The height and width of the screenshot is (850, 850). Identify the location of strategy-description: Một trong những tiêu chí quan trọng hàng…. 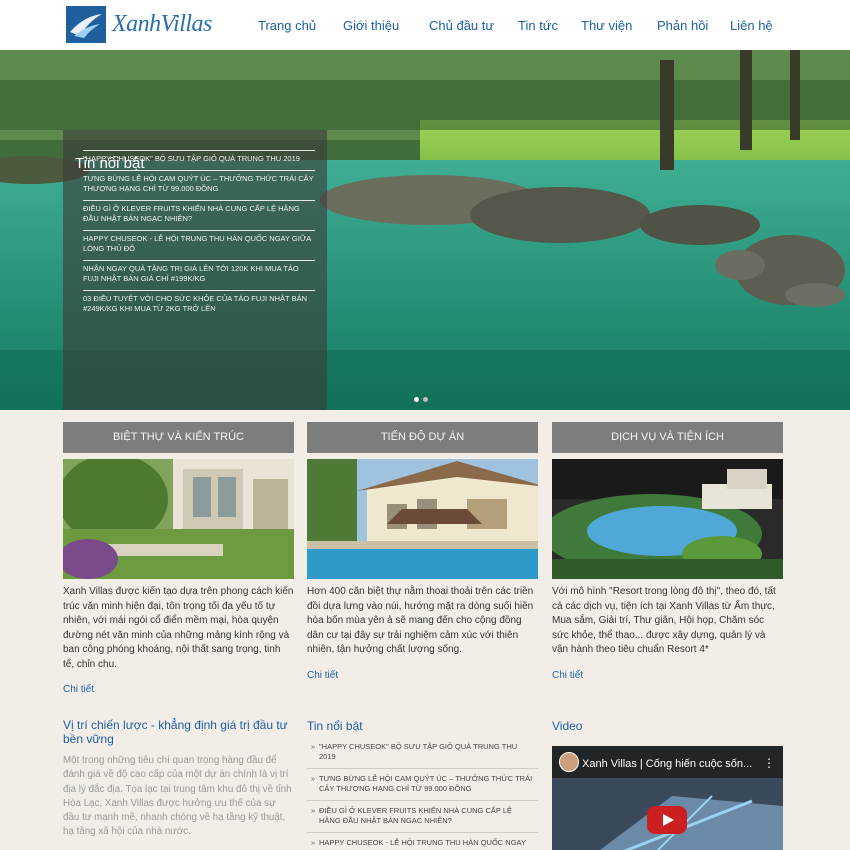
(177, 796).